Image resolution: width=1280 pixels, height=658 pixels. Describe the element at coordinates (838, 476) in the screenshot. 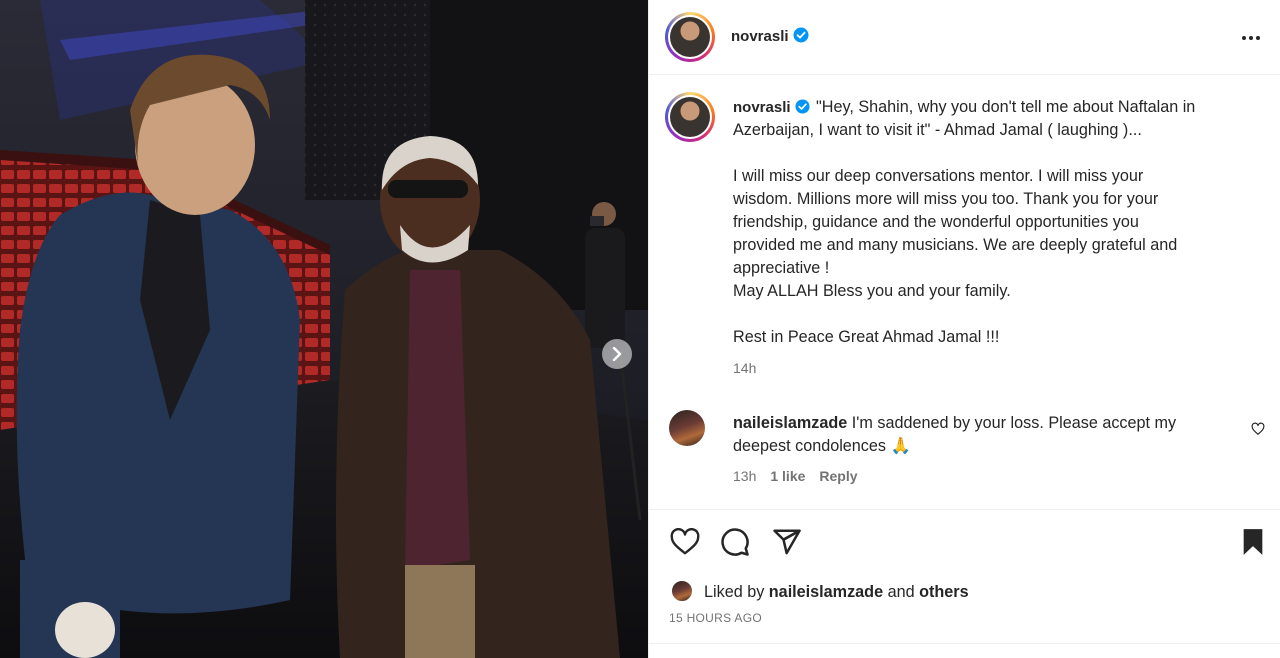

I see `reply-button: Reply` at that location.